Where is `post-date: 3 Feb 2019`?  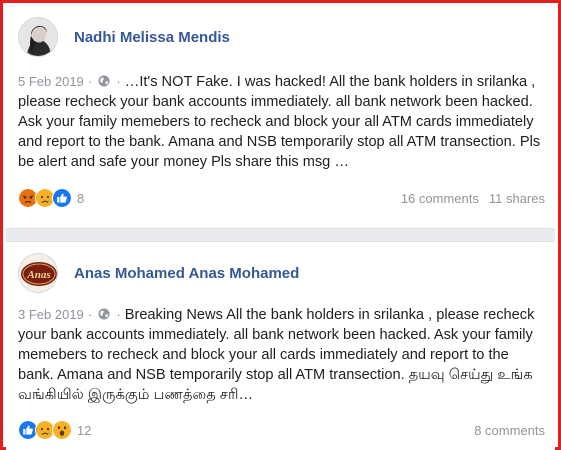 post-date: 3 Feb 2019 is located at coordinates (51, 314).